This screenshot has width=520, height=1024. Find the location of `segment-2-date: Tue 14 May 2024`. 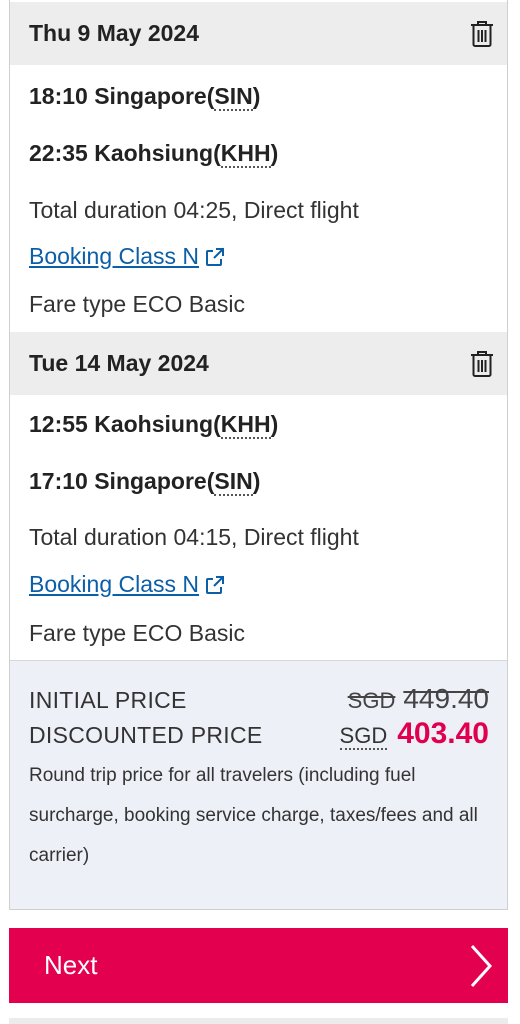

segment-2-date: Tue 14 May 2024 is located at coordinates (119, 363).